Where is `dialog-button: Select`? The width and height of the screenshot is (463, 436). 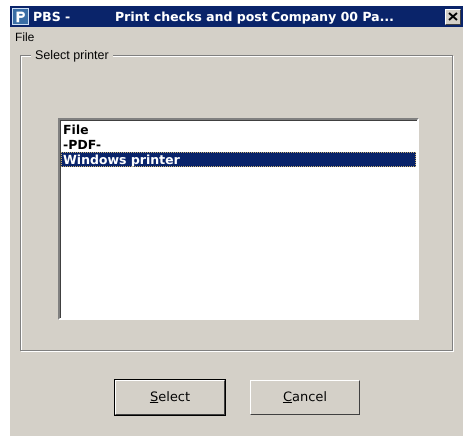 dialog-button: Select is located at coordinates (170, 397).